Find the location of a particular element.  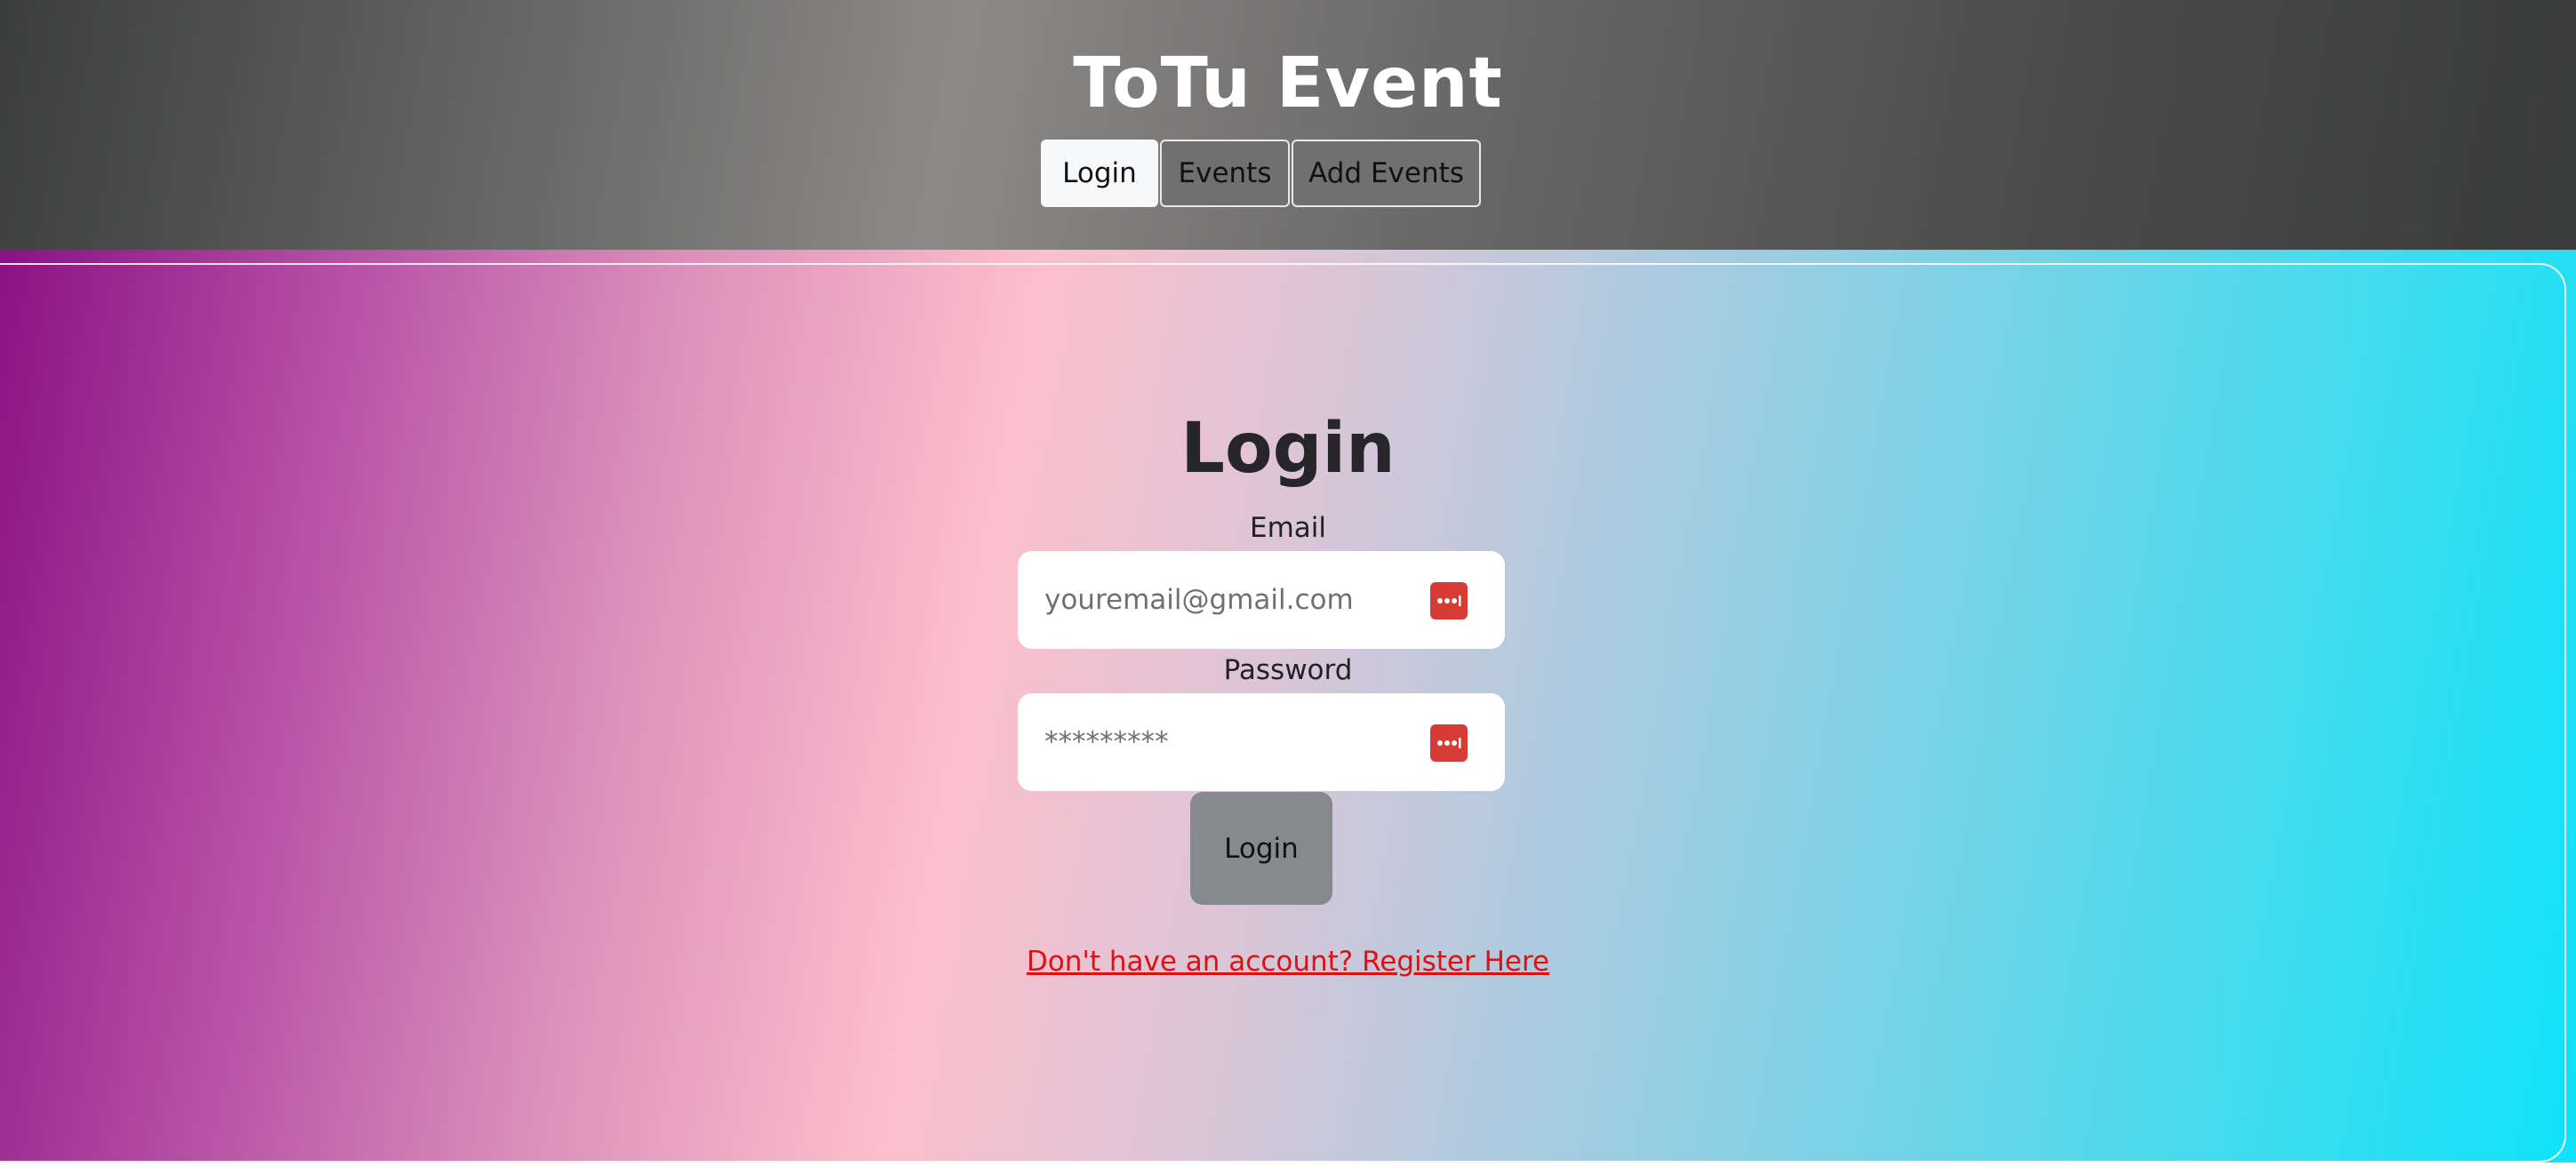

register-link-container: Don't have an account? Register Here is located at coordinates (1288, 961).